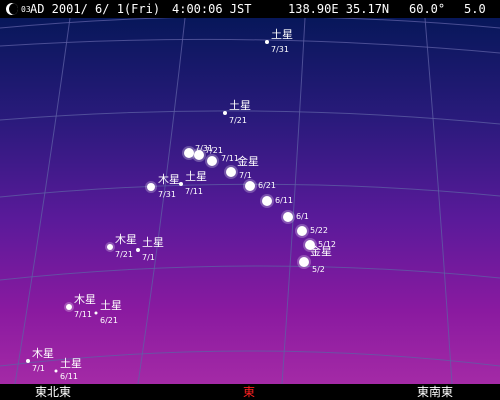 Image resolution: width=500 pixels, height=400 pixels. Describe the element at coordinates (212, 9) in the screenshot. I see `time-display: 4:00:06 JST` at that location.